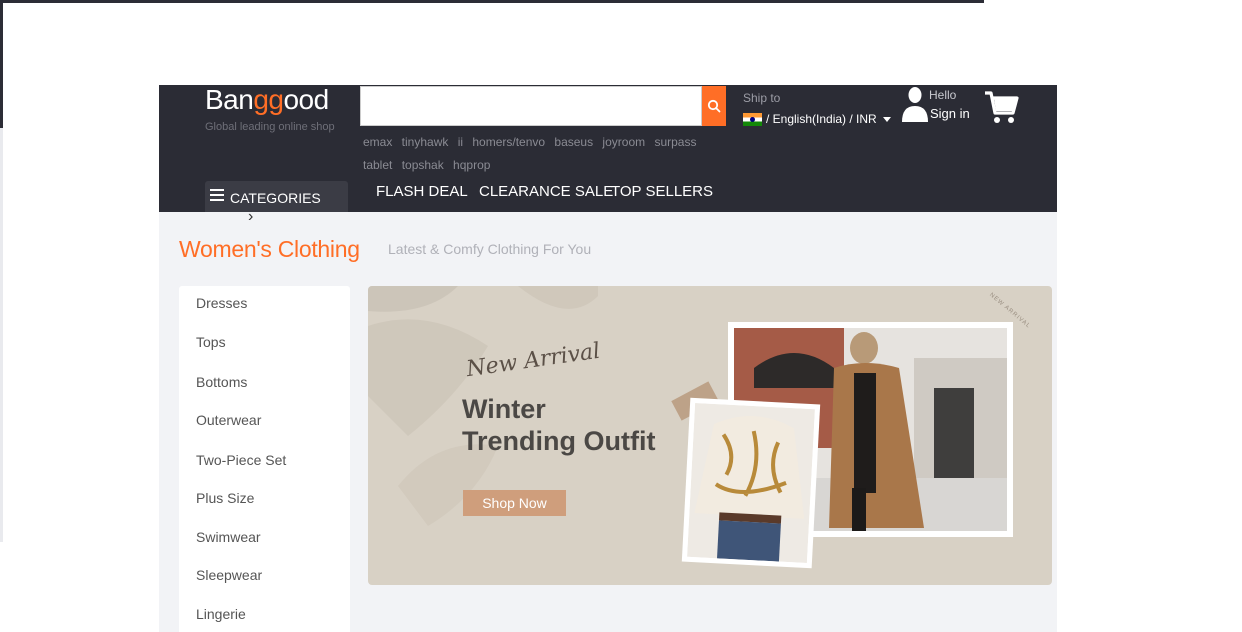  What do you see at coordinates (514, 503) in the screenshot?
I see `shop-now-button: Shop Now` at bounding box center [514, 503].